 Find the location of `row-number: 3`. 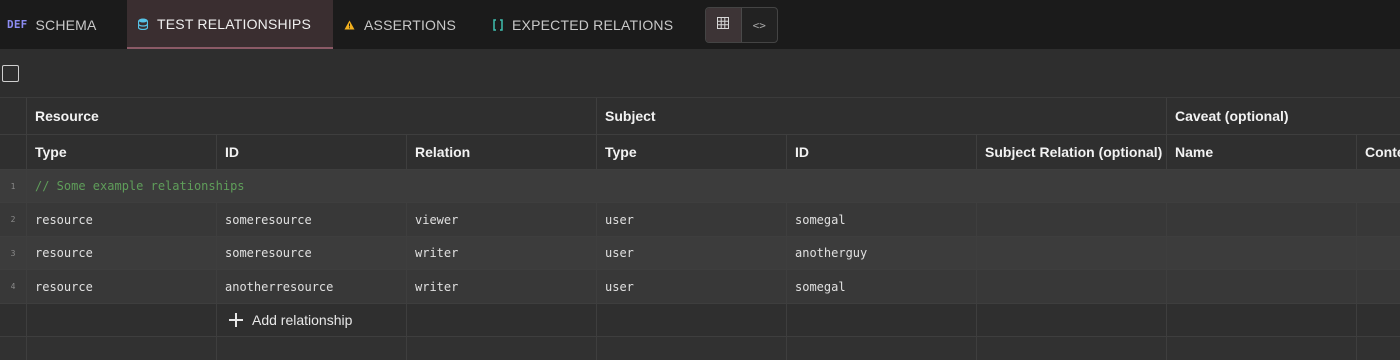

row-number: 3 is located at coordinates (13, 253).